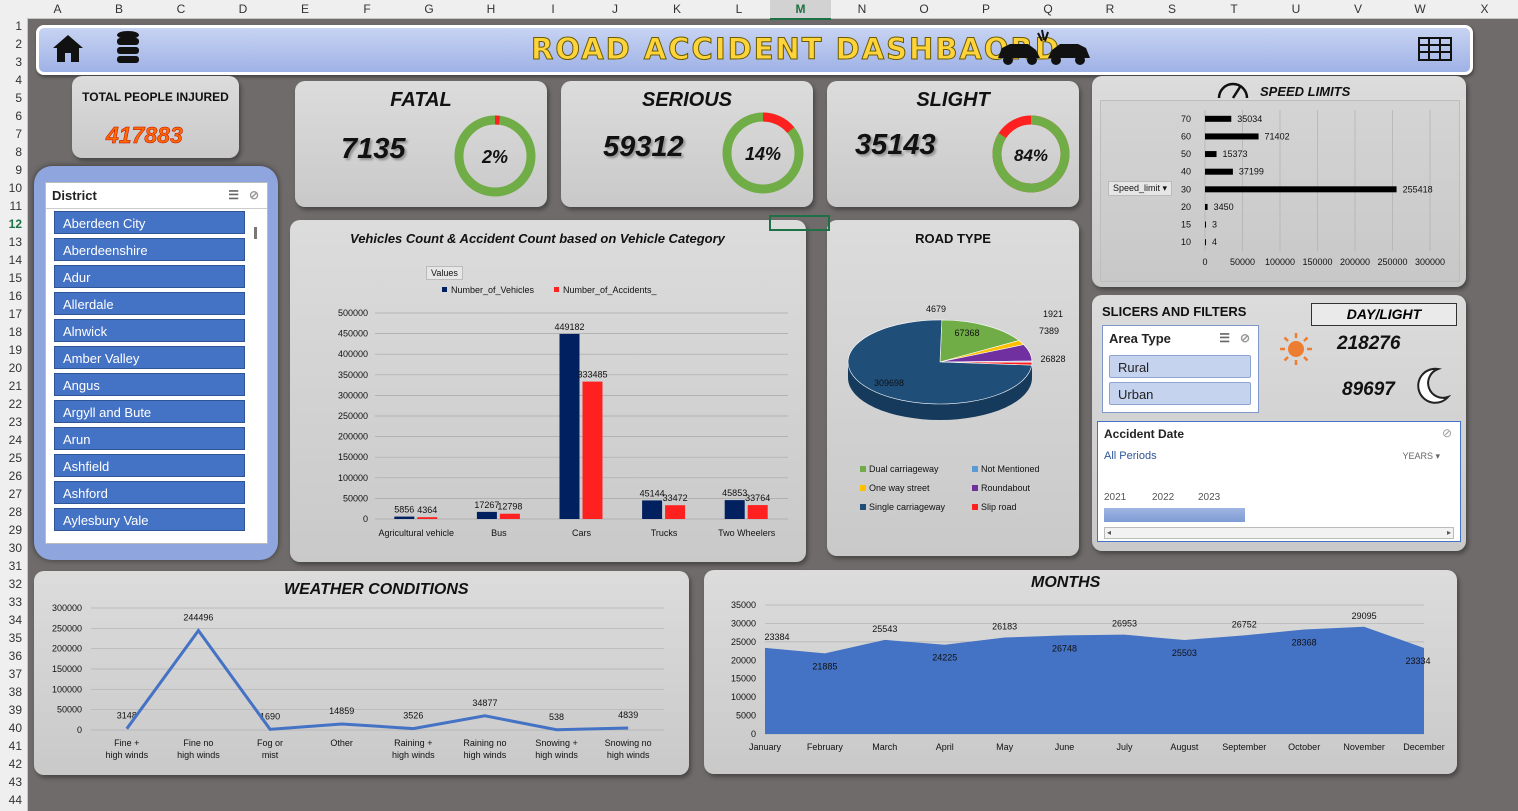 The image size is (1518, 811). I want to click on district-scrollbar, so click(255, 233).